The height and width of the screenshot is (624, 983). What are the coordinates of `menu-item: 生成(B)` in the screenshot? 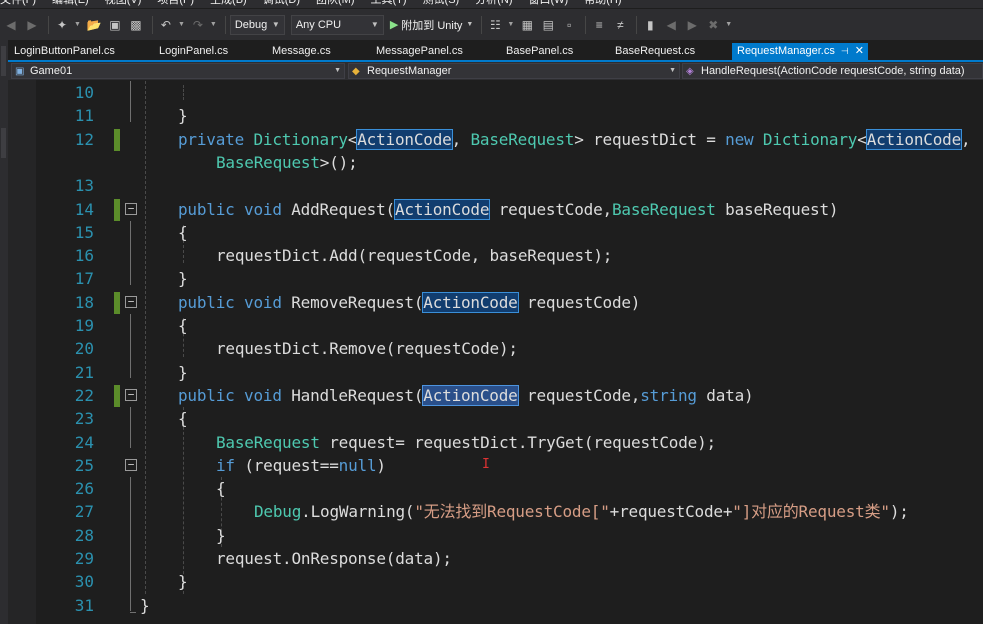 It's located at (228, 4).